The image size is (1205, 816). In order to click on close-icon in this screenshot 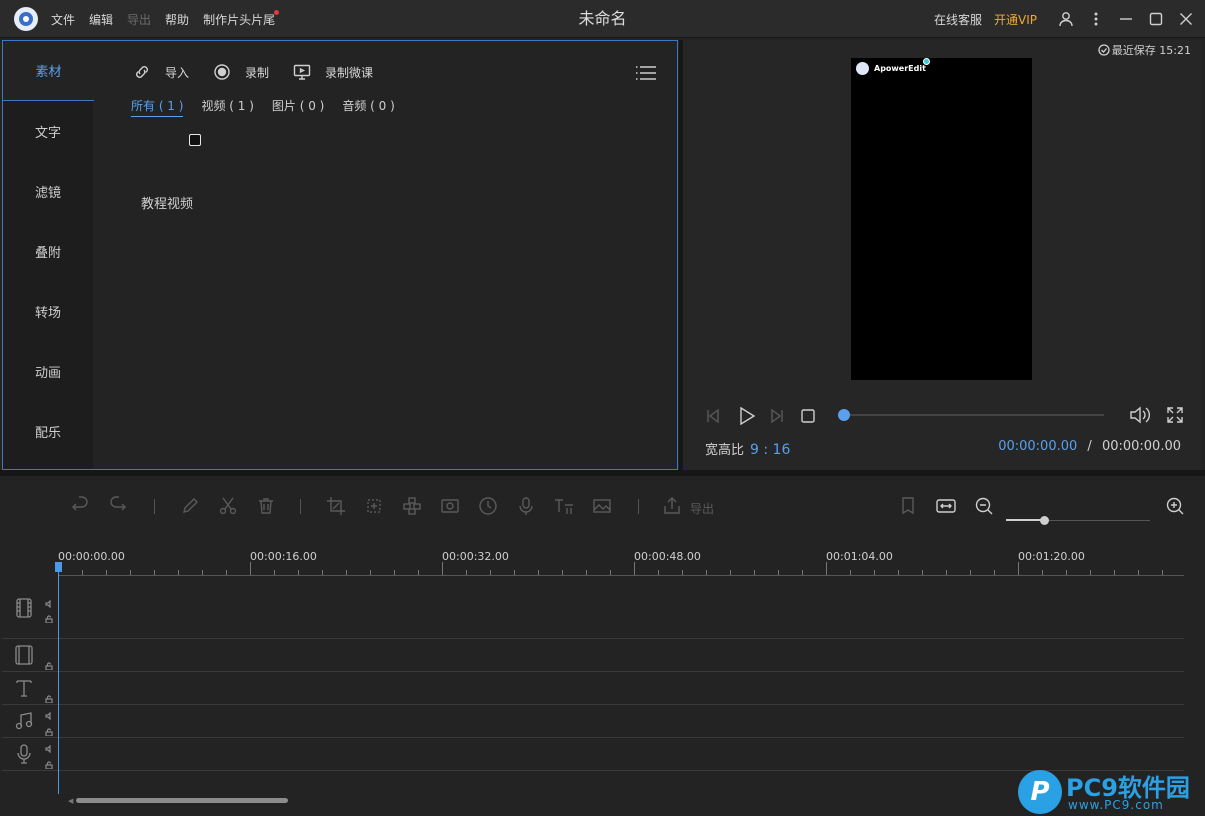, I will do `click(1186, 19)`.